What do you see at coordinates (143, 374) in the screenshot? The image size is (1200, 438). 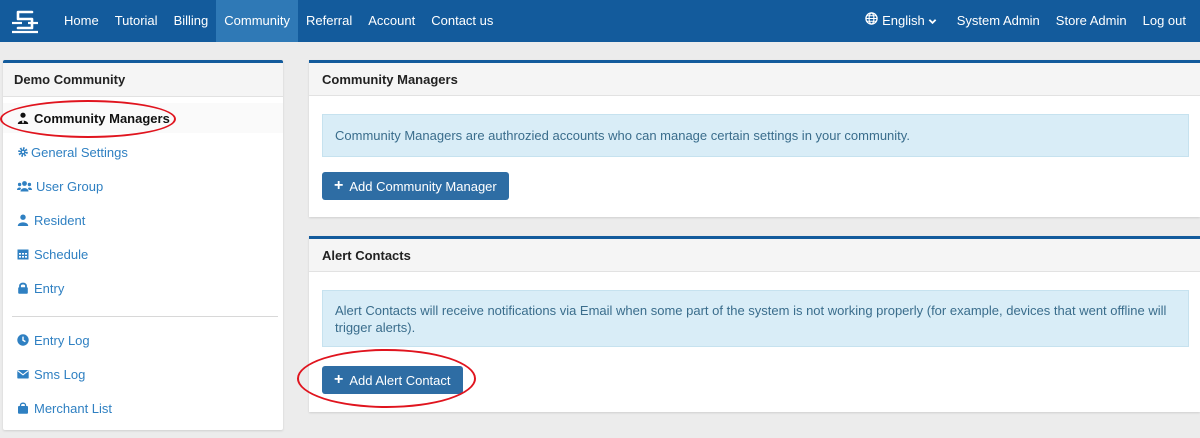 I see `sidebar-item-sms-log: Sms Log` at bounding box center [143, 374].